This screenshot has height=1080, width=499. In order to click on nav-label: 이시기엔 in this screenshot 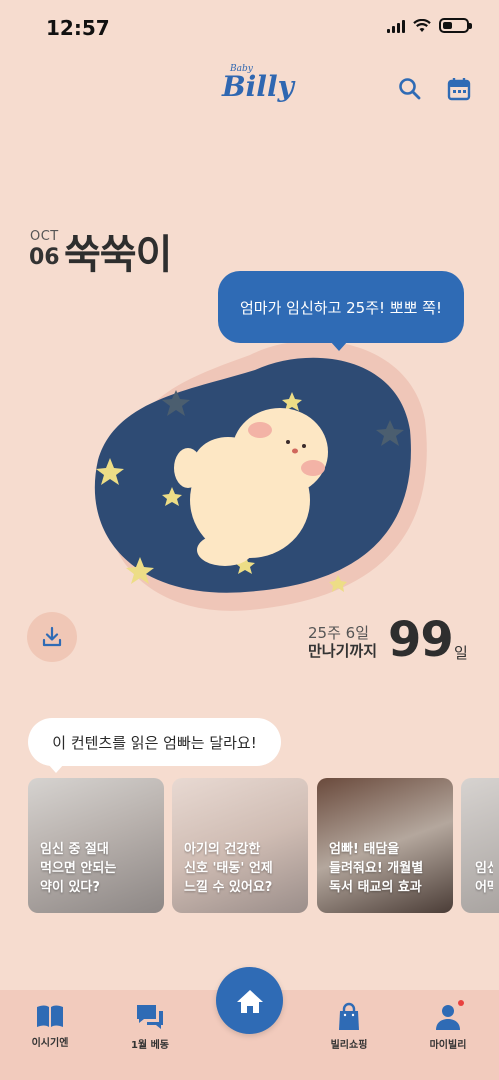, I will do `click(50, 1043)`.